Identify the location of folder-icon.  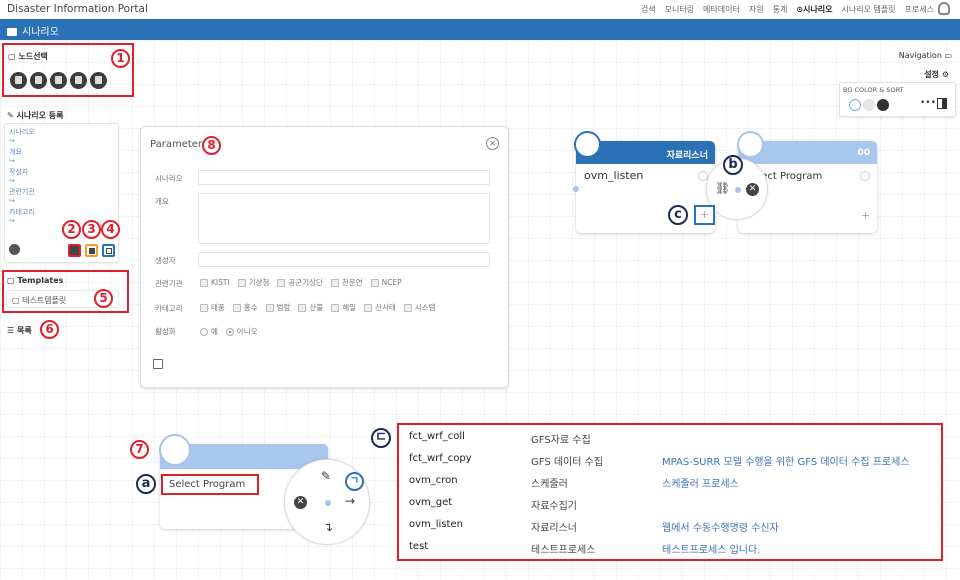
(12, 32).